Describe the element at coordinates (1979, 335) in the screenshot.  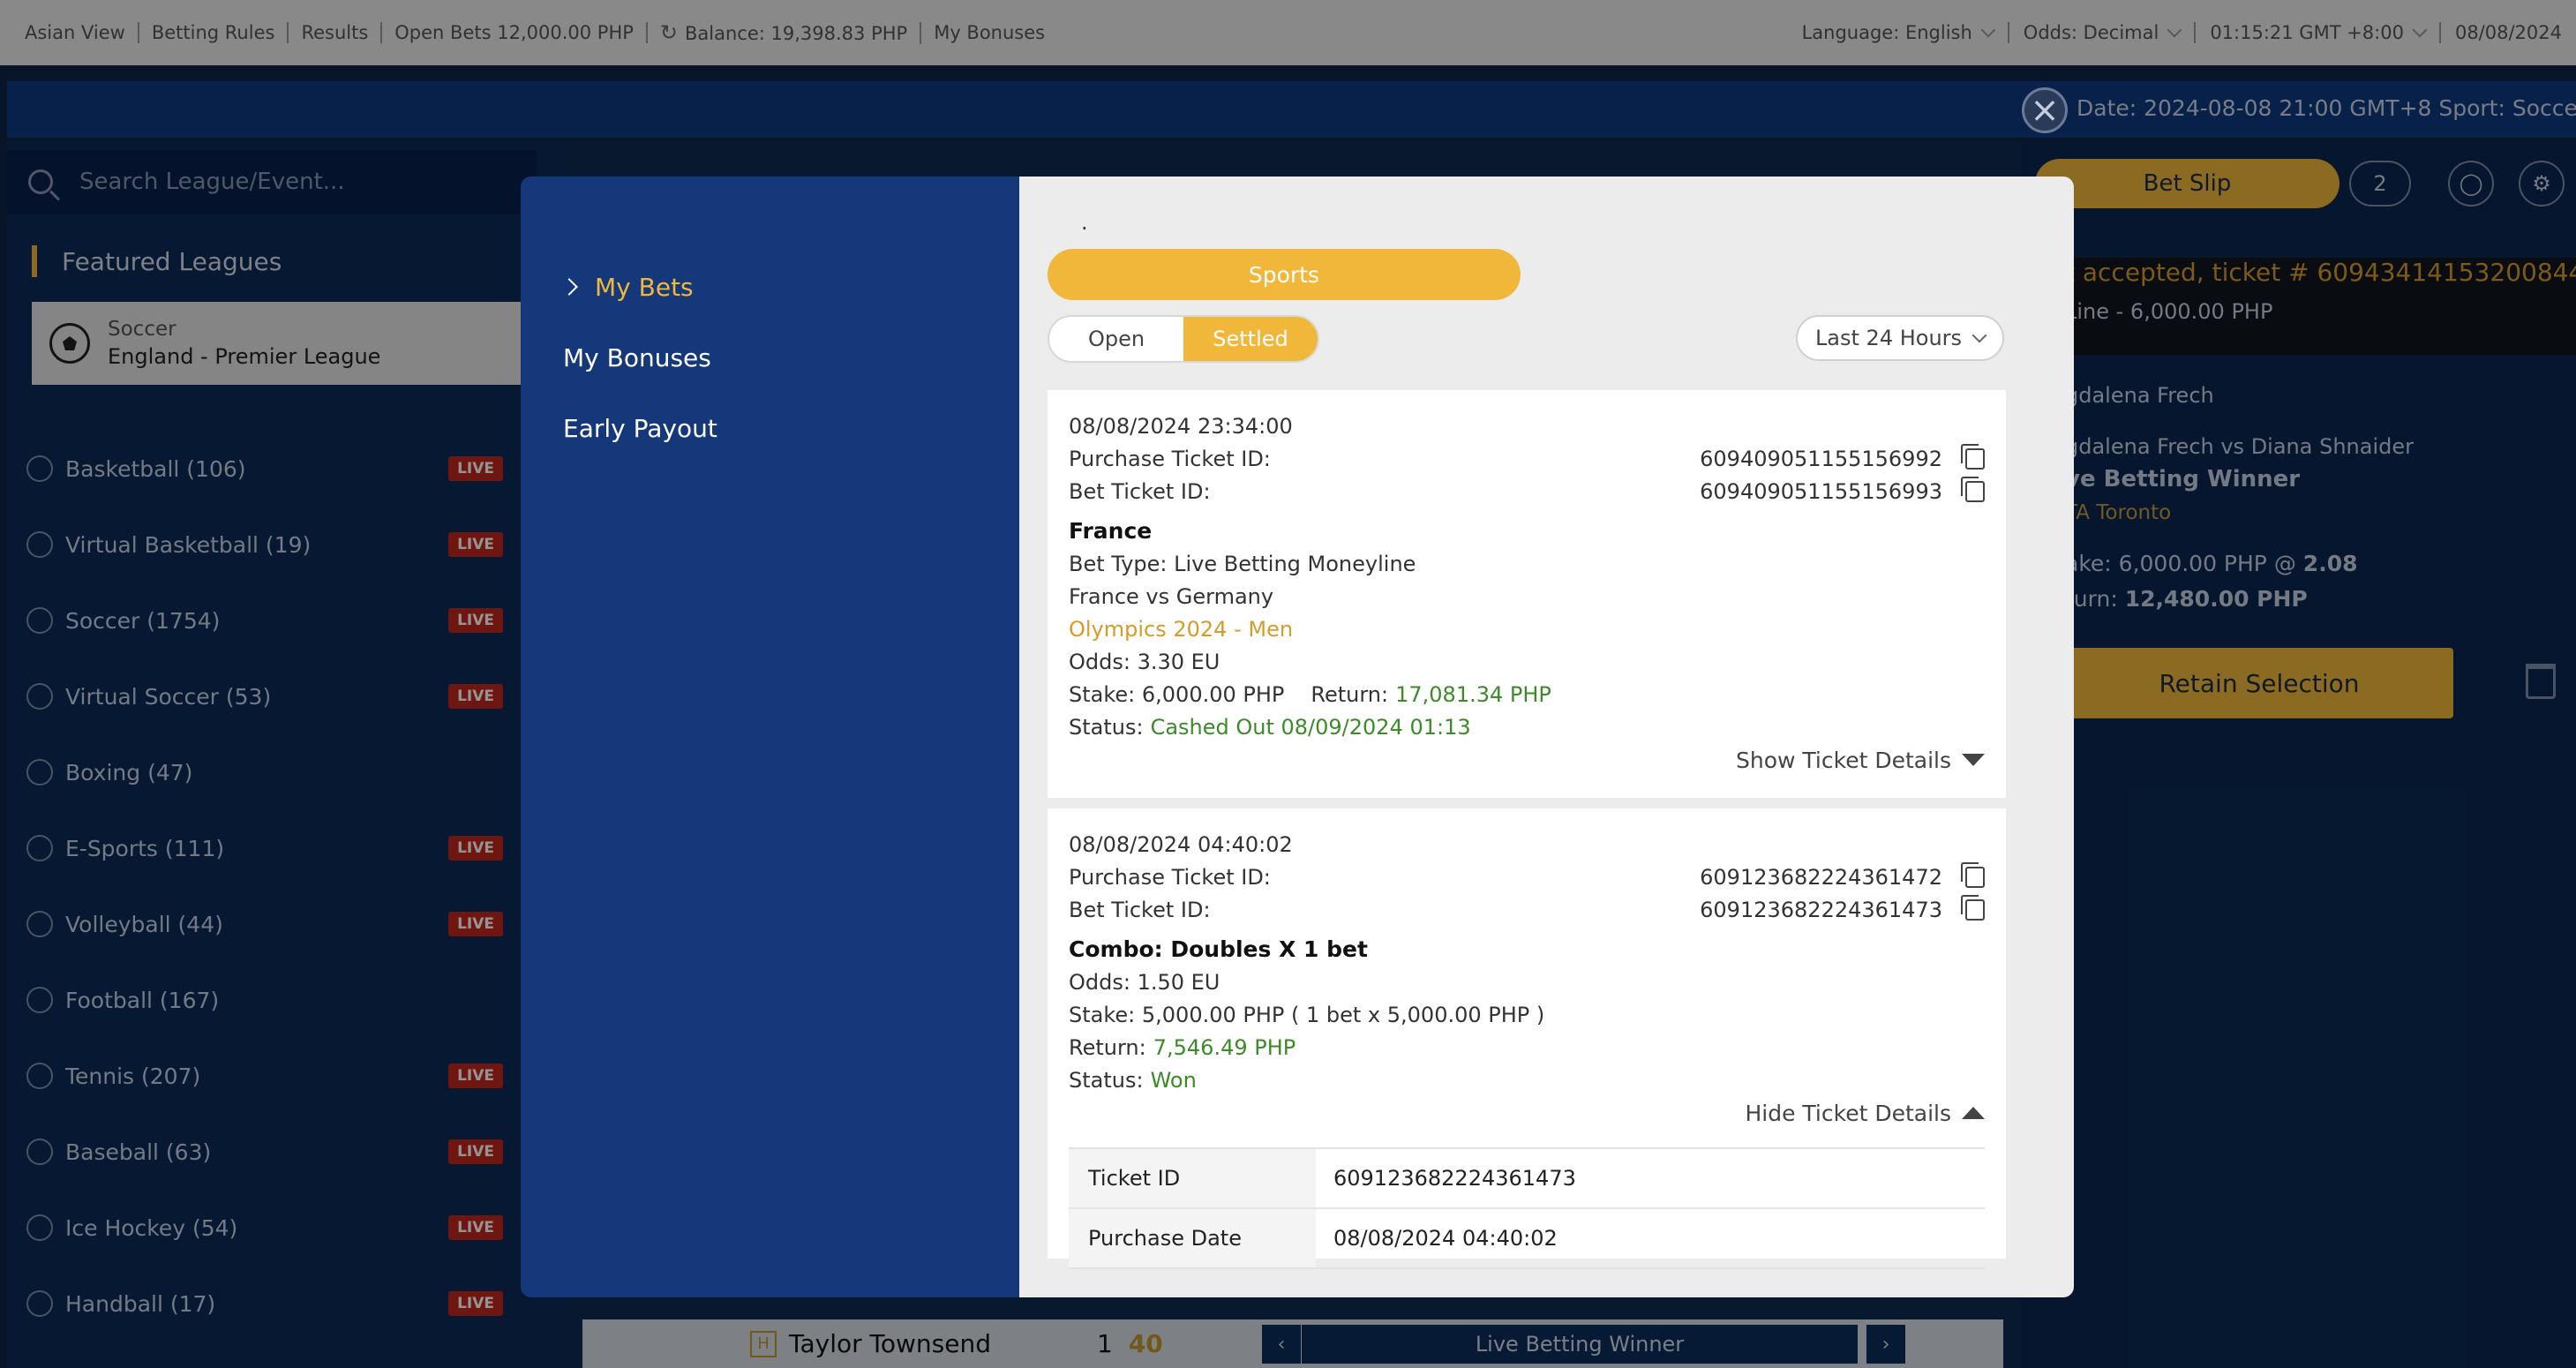
I see `chevron-down-icon` at that location.